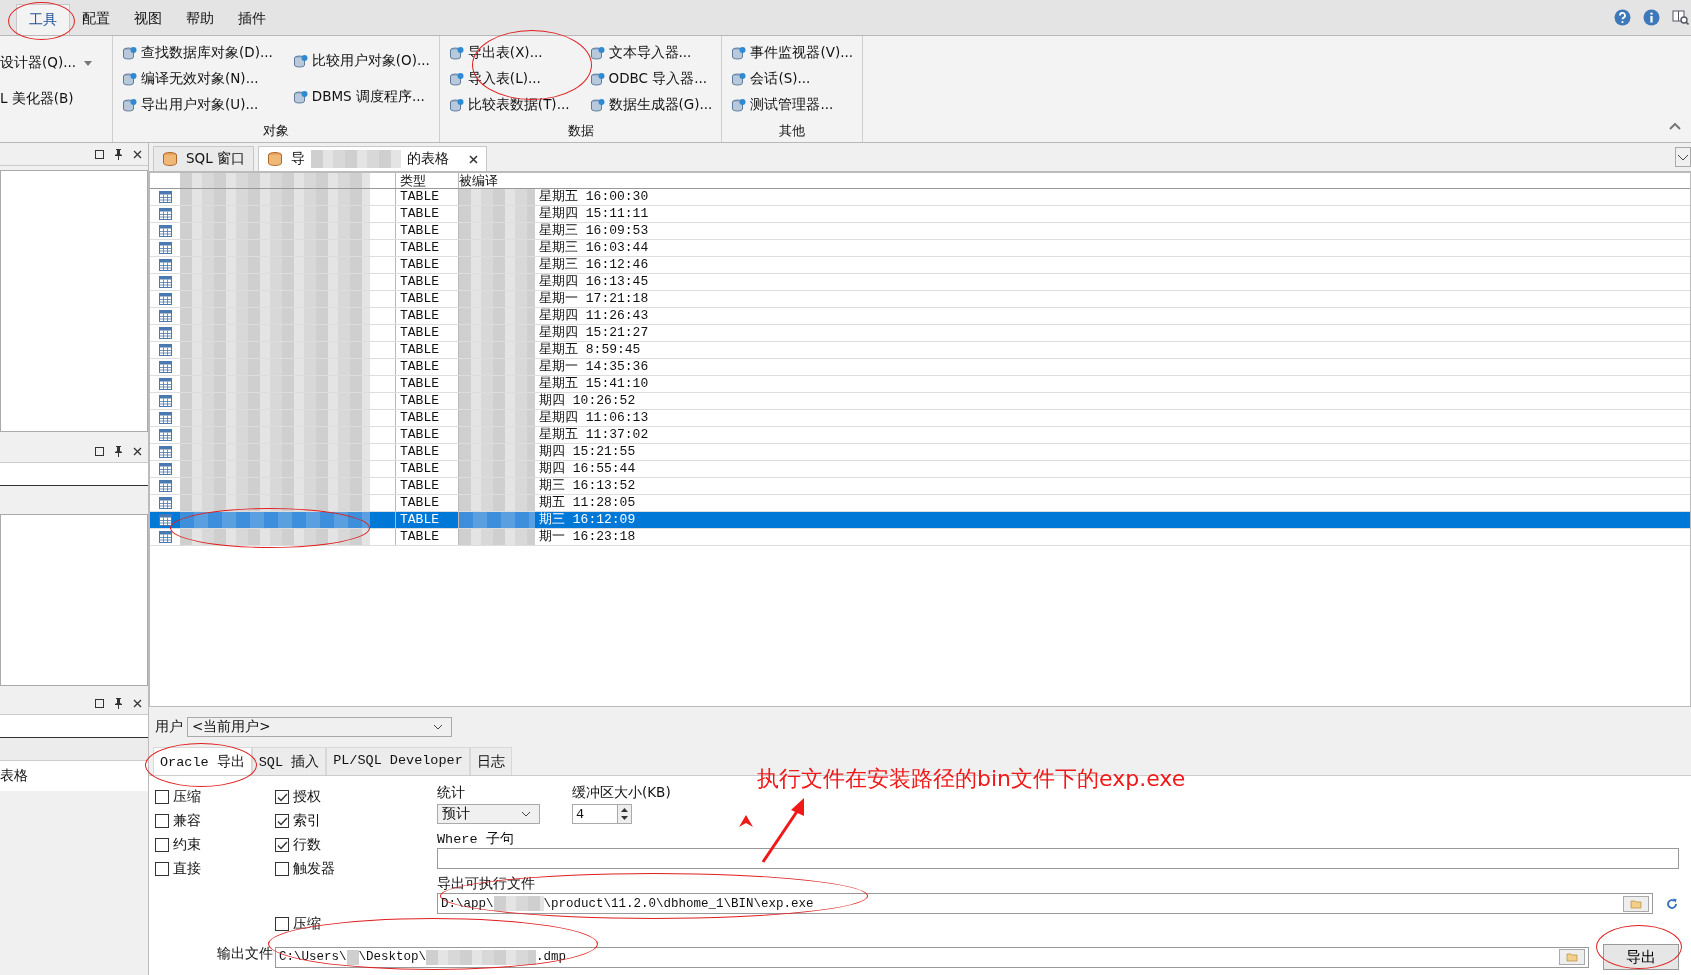  Describe the element at coordinates (920, 231) in the screenshot. I see `table-row: TABLE 星期三 16:09:53` at that location.